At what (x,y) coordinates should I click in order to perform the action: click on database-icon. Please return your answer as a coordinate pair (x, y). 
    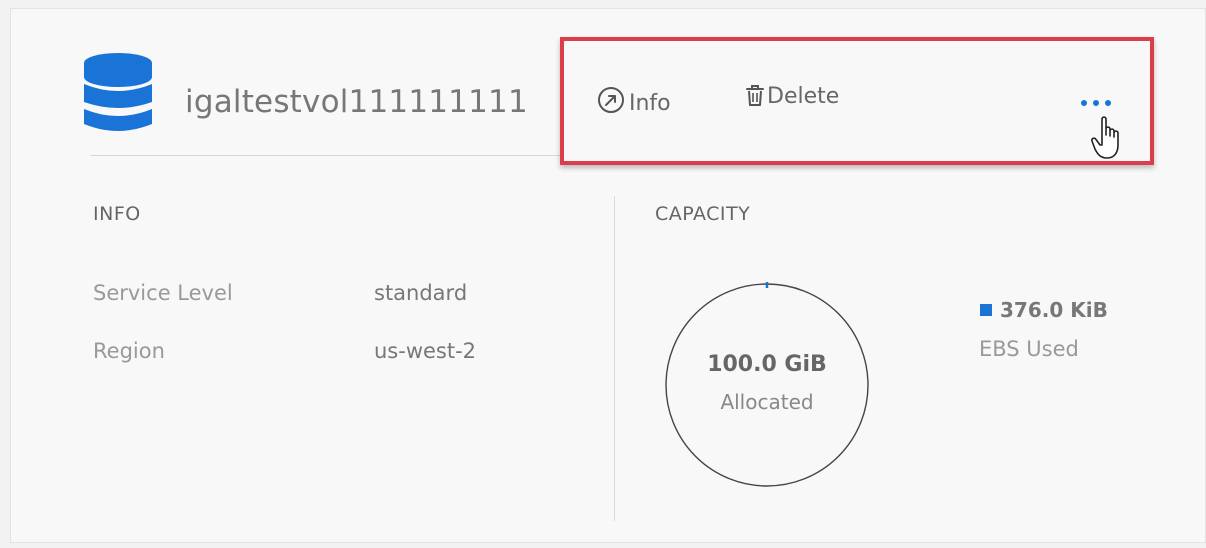
    Looking at the image, I should click on (118, 92).